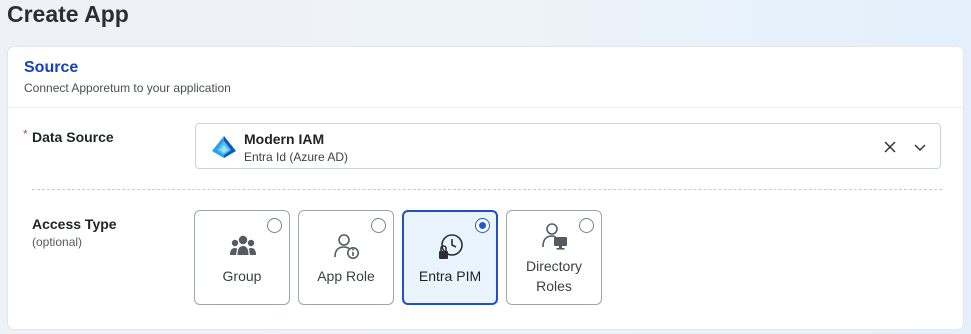 The height and width of the screenshot is (334, 971). Describe the element at coordinates (74, 224) in the screenshot. I see `access-type-label: Access Type` at that location.